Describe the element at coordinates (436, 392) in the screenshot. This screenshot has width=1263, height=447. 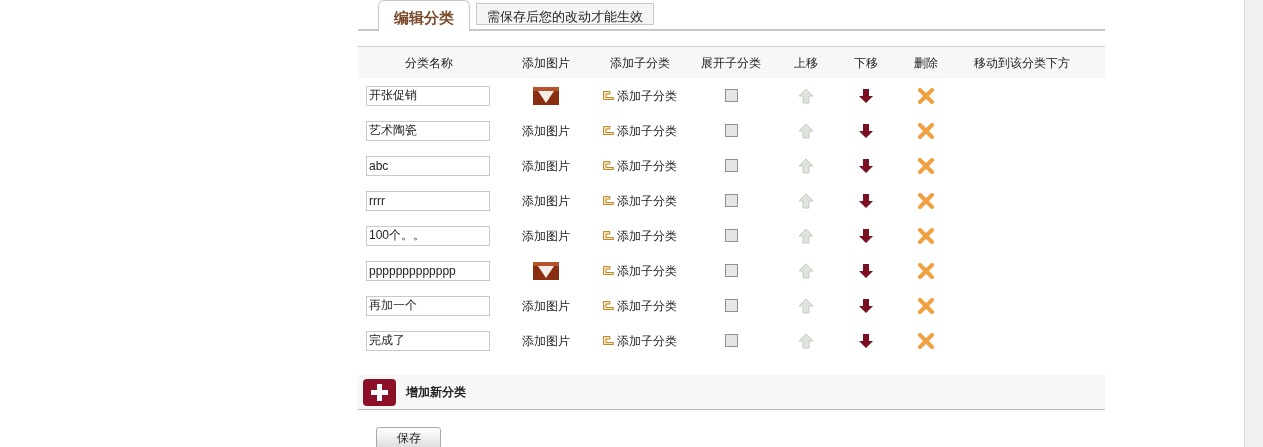
I see `add-category-label: 增加新分类` at that location.